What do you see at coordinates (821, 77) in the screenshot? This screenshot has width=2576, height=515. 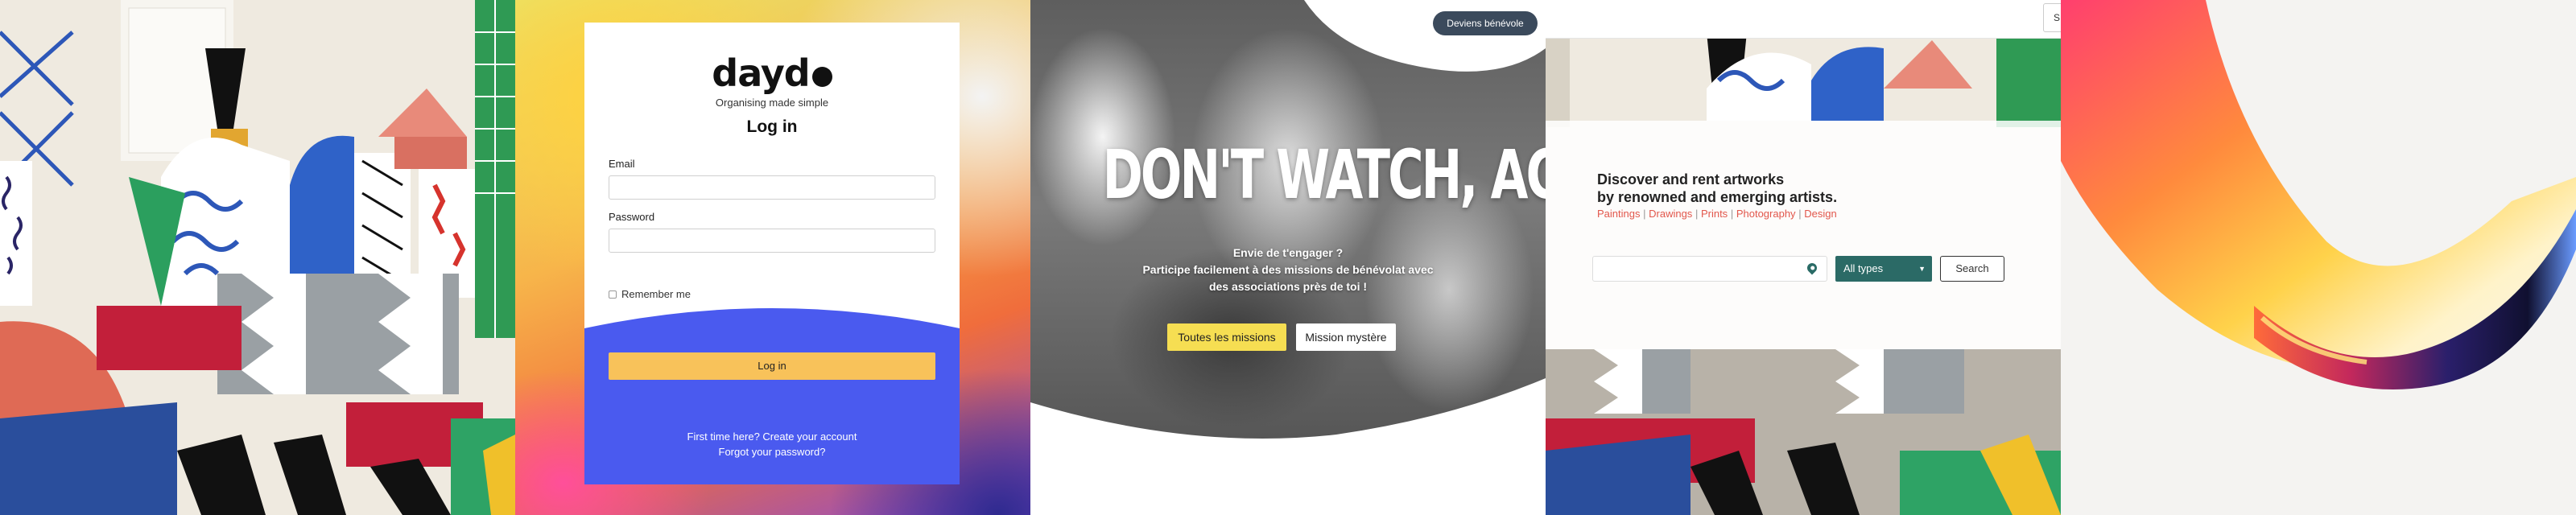 I see `logo-dot-icon` at bounding box center [821, 77].